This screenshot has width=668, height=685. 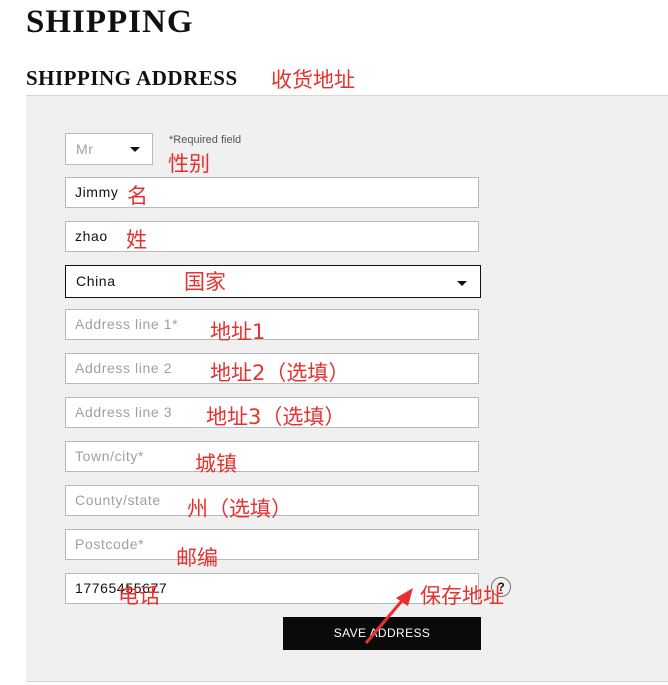 What do you see at coordinates (137, 196) in the screenshot?
I see `annotation-first-name: 名` at bounding box center [137, 196].